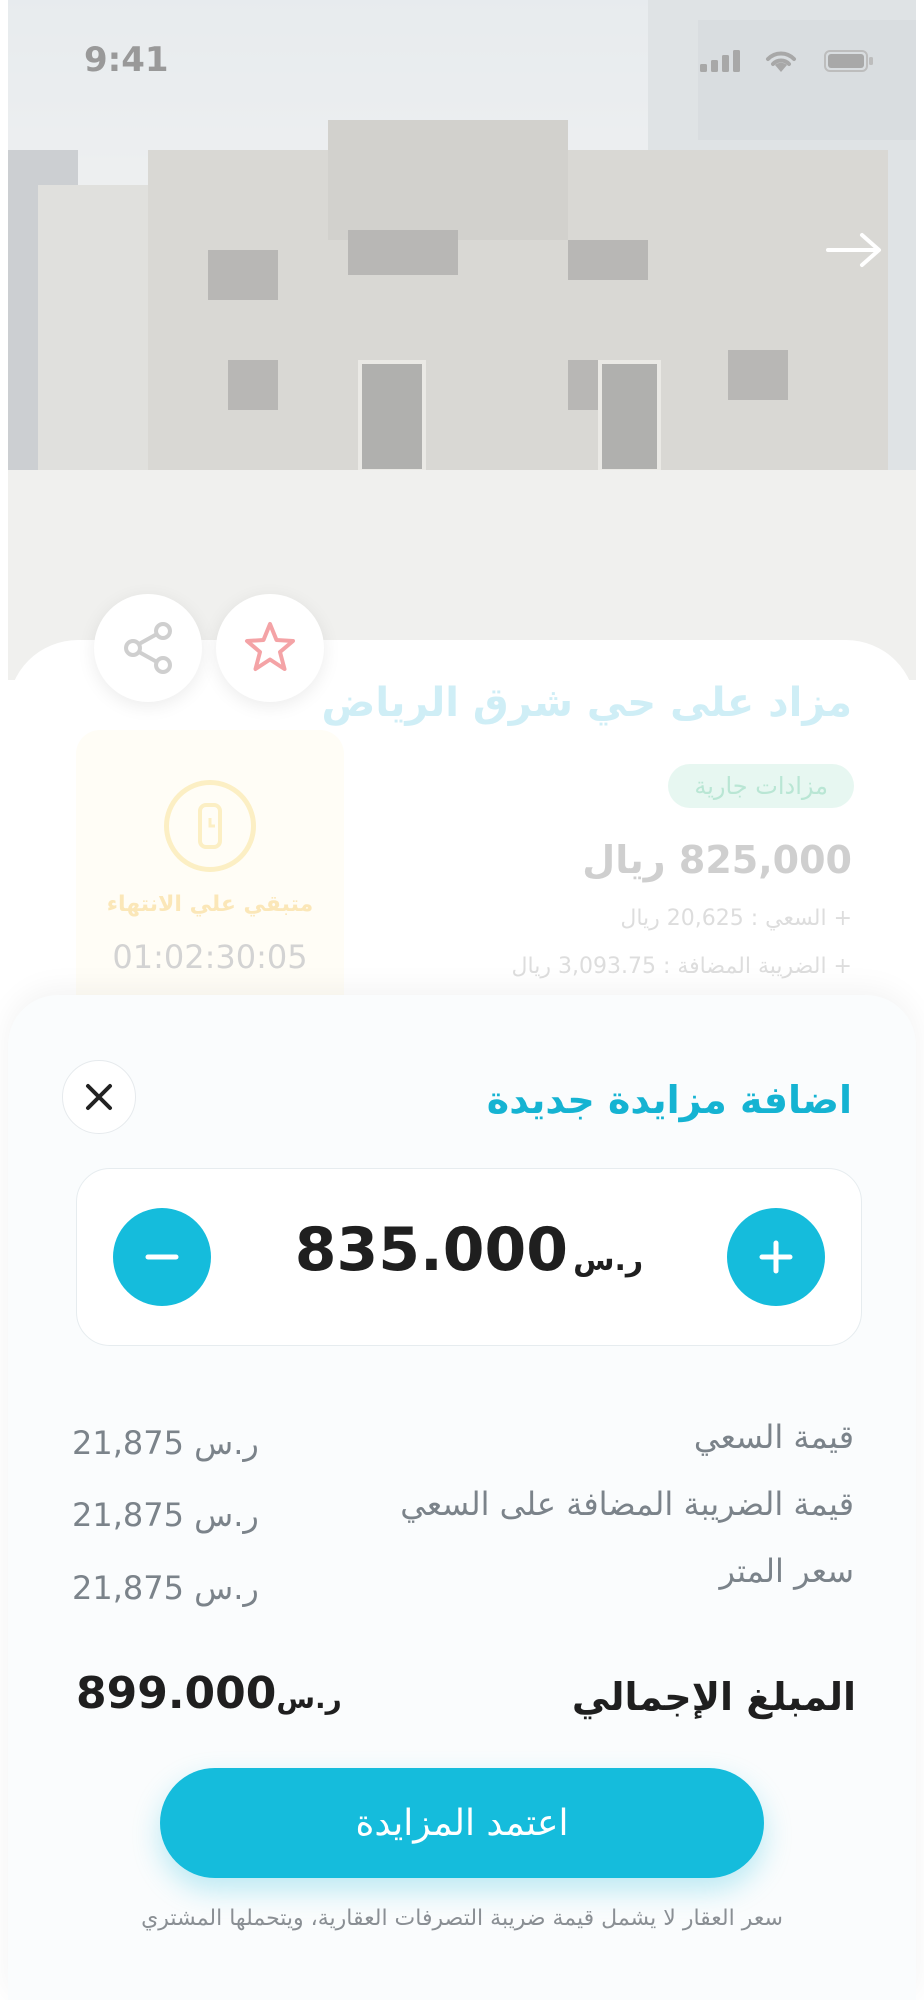 Image resolution: width=924 pixels, height=2000 pixels. I want to click on commission-line: + السعي : 20,625 ريال, so click(736, 918).